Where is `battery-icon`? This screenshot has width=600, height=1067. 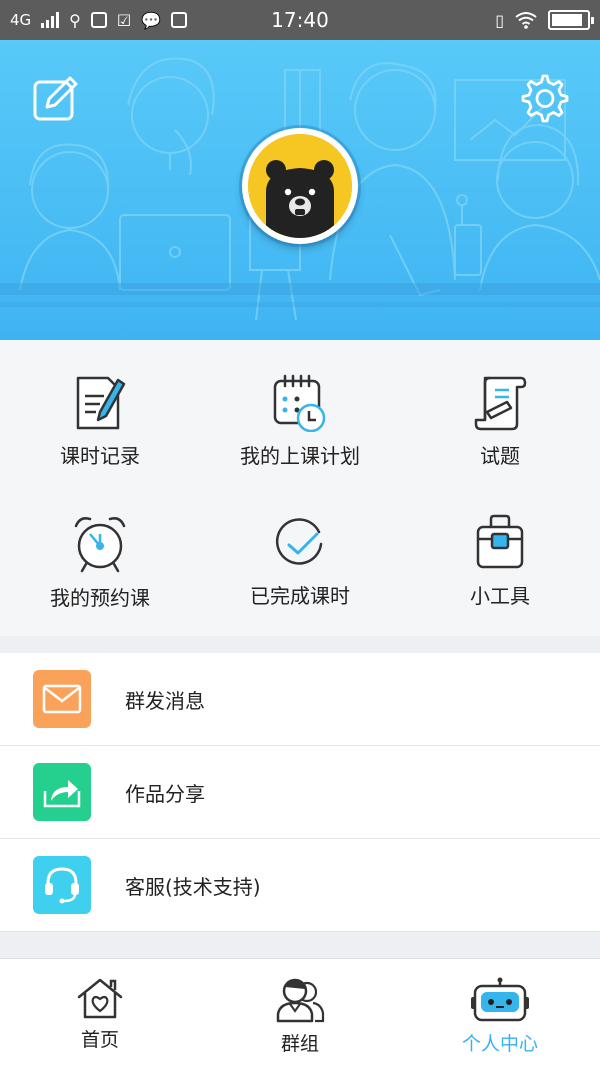
battery-icon is located at coordinates (571, 20).